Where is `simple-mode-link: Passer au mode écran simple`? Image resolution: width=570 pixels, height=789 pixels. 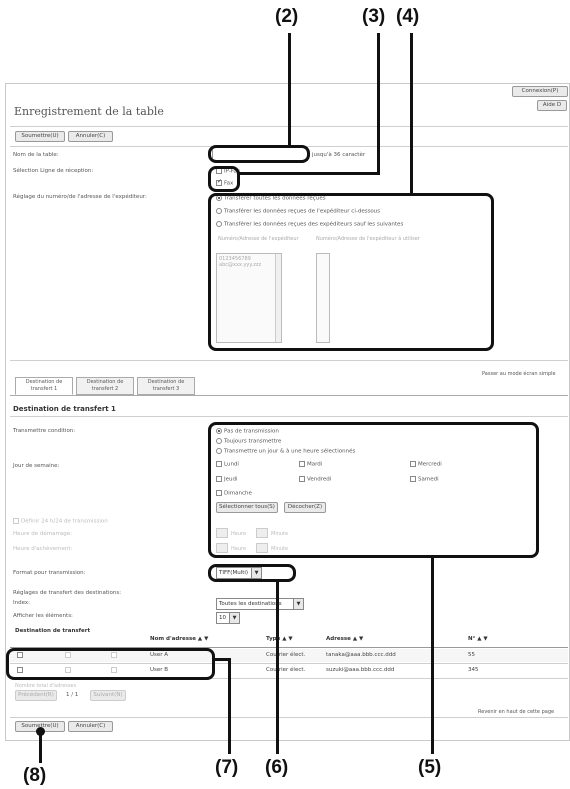 simple-mode-link: Passer au mode écran simple is located at coordinates (519, 374).